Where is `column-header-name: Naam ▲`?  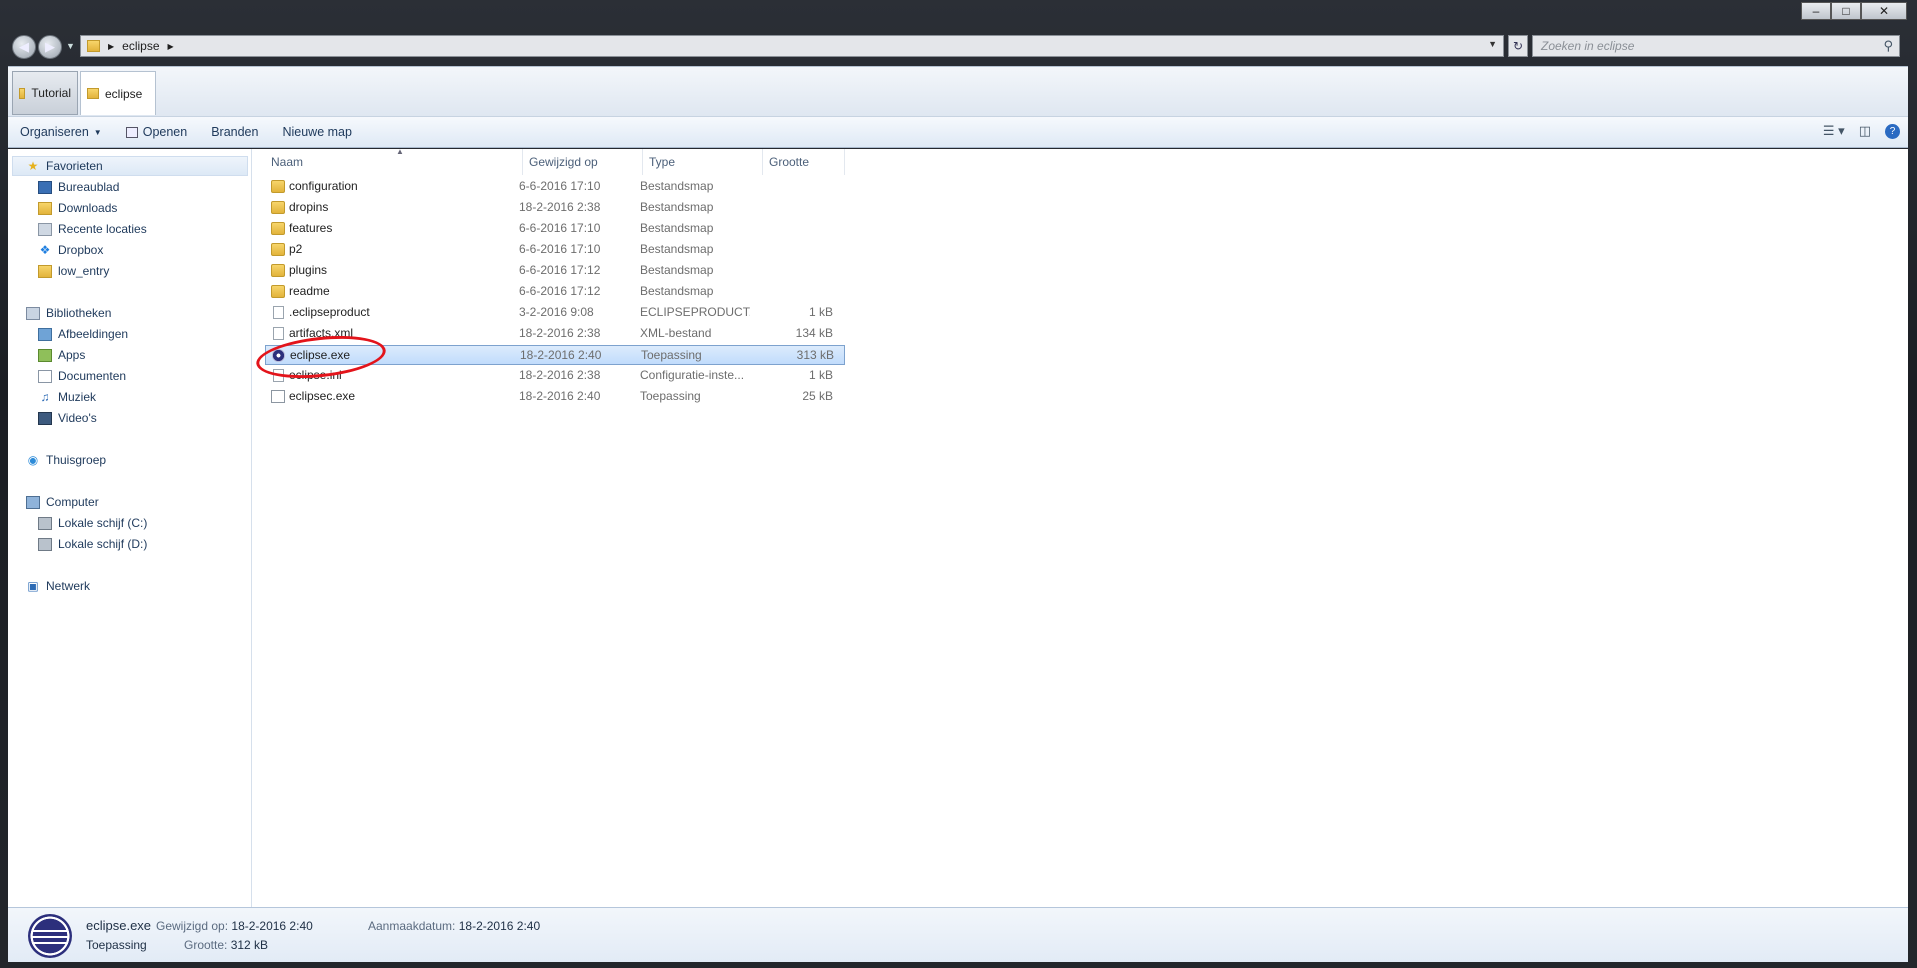 column-header-name: Naam ▲ is located at coordinates (394, 161).